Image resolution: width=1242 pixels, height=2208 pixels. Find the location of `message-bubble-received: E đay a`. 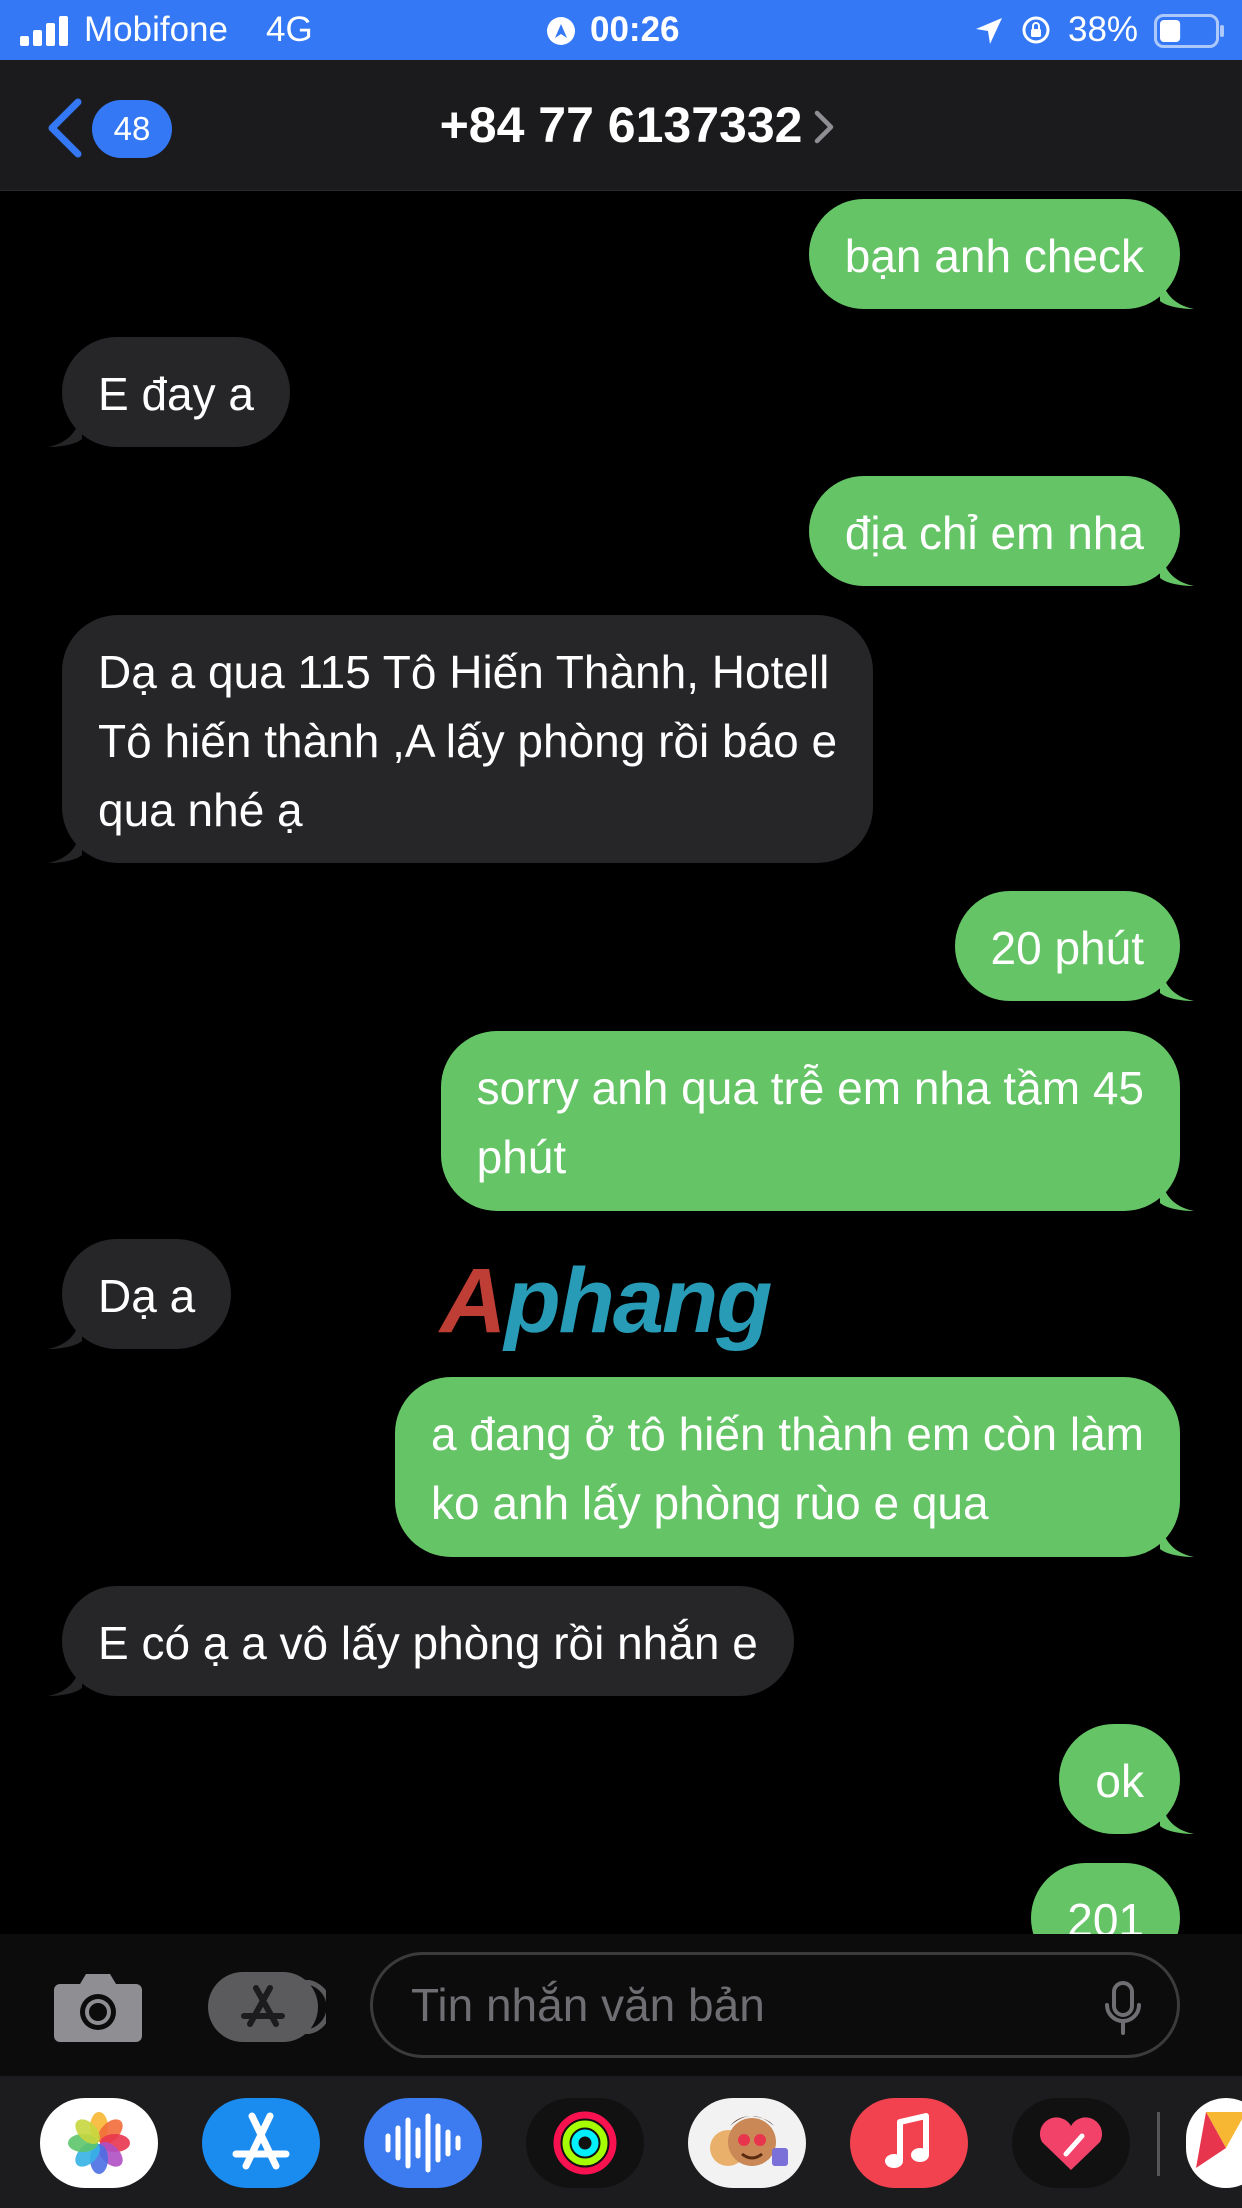

message-bubble-received: E đay a is located at coordinates (169, 392).